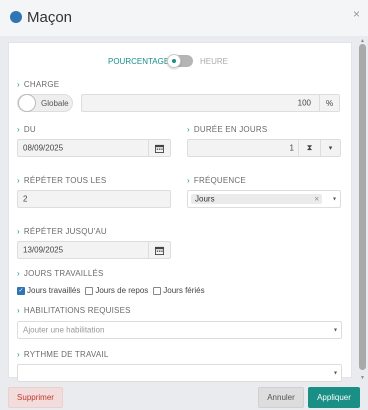 This screenshot has width=368, height=410. What do you see at coordinates (55, 103) in the screenshot?
I see `globale-switch-label: Globale` at bounding box center [55, 103].